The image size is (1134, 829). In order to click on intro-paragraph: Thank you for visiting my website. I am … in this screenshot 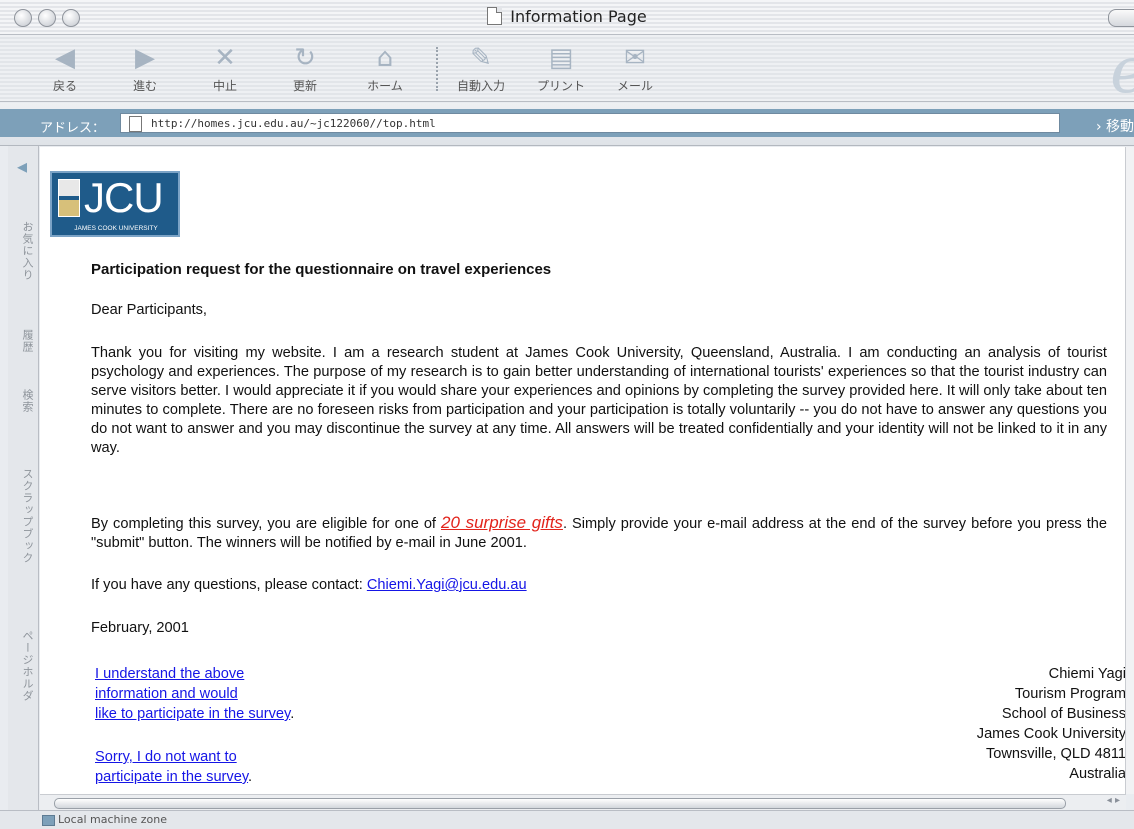, I will do `click(599, 400)`.